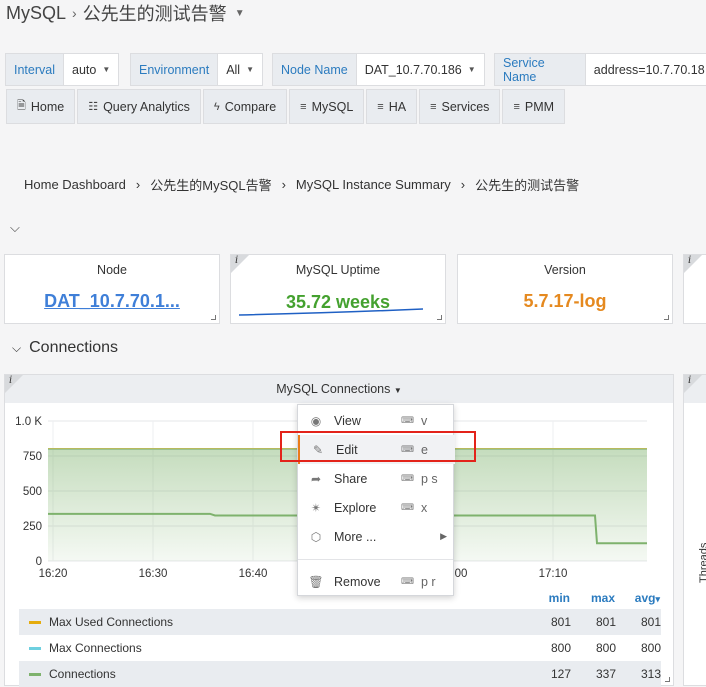 The image size is (706, 687). I want to click on node-name-dropdown: DAT_10.7.70.186 ▼, so click(420, 69).